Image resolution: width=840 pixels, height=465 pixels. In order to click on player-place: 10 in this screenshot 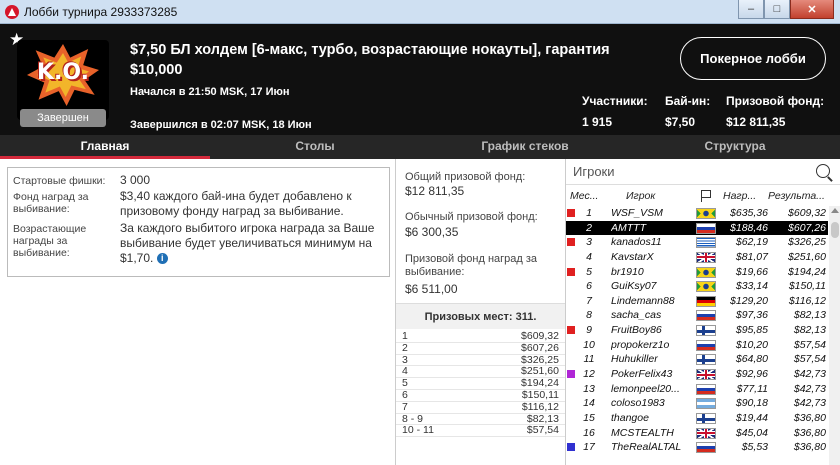, I will do `click(589, 344)`.